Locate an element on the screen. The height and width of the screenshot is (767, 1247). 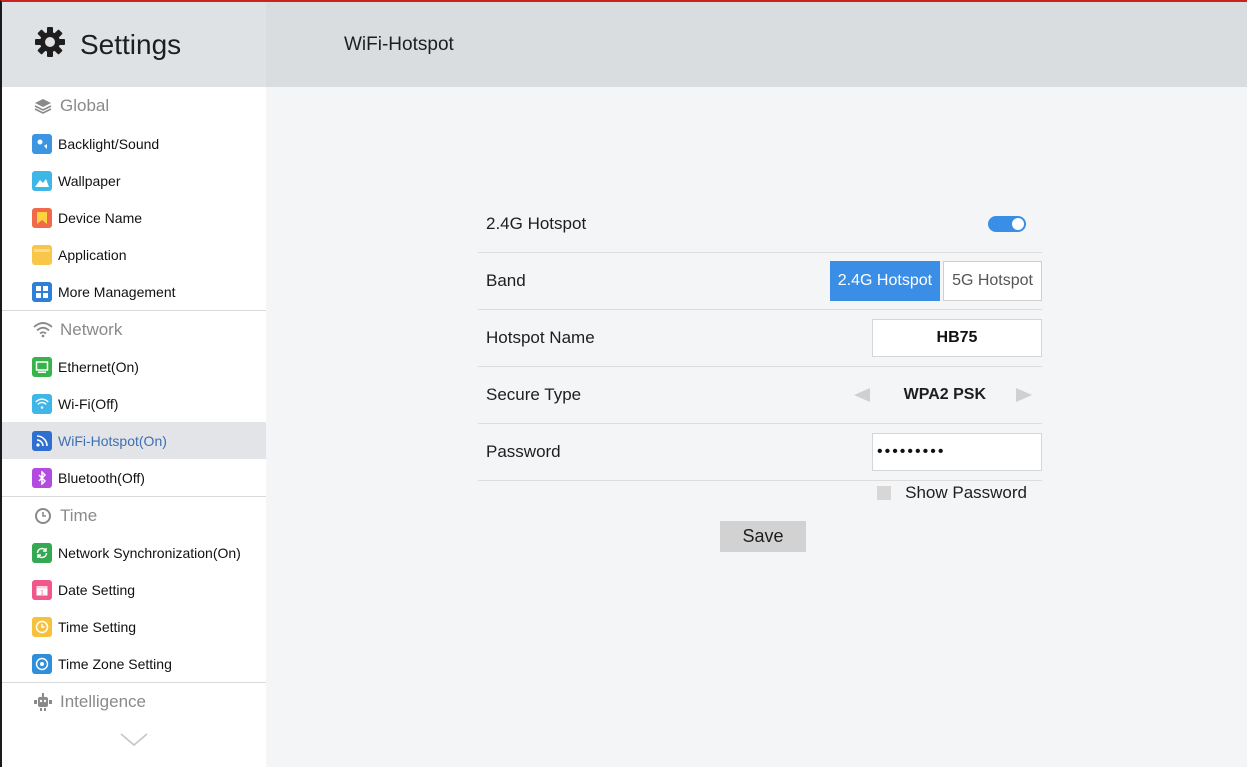
sidebar-item-label: Application is located at coordinates (92, 254).